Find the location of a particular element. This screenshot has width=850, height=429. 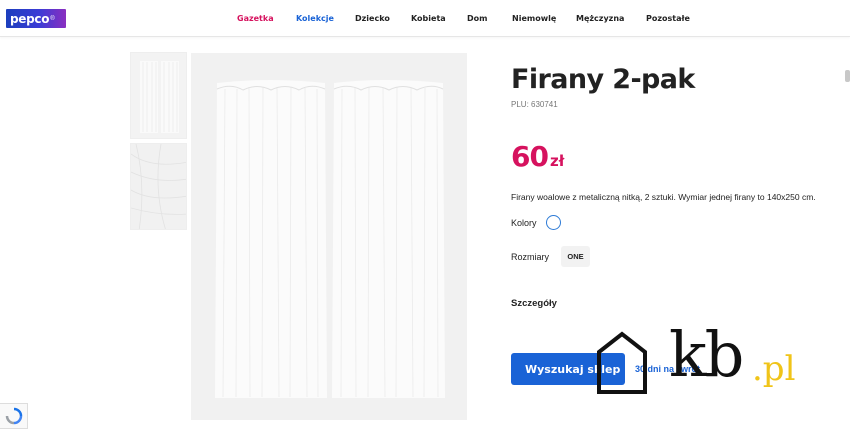

nav-item-niemowle: Niemowlę is located at coordinates (534, 18).